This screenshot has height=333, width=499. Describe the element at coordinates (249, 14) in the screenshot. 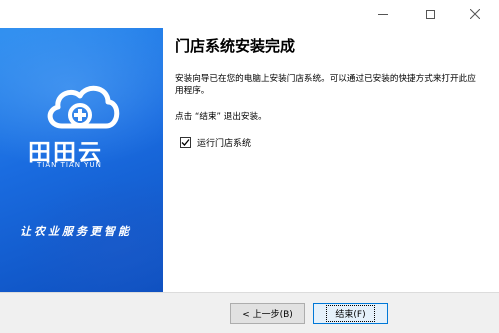

I see `title-bar` at that location.